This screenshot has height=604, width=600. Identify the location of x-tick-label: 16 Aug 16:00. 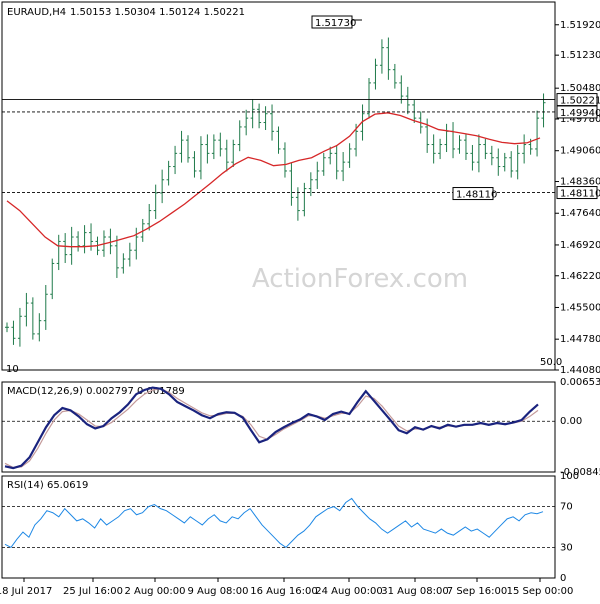
(283, 591).